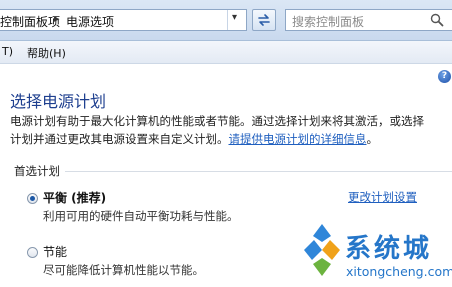 The height and width of the screenshot is (287, 452). I want to click on balanced-plan-radio, so click(32, 198).